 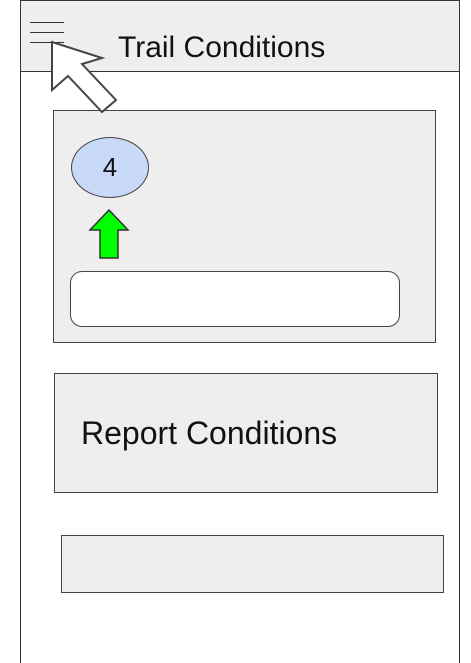 I want to click on report-conditions-button: Report Conditions, so click(x=246, y=433).